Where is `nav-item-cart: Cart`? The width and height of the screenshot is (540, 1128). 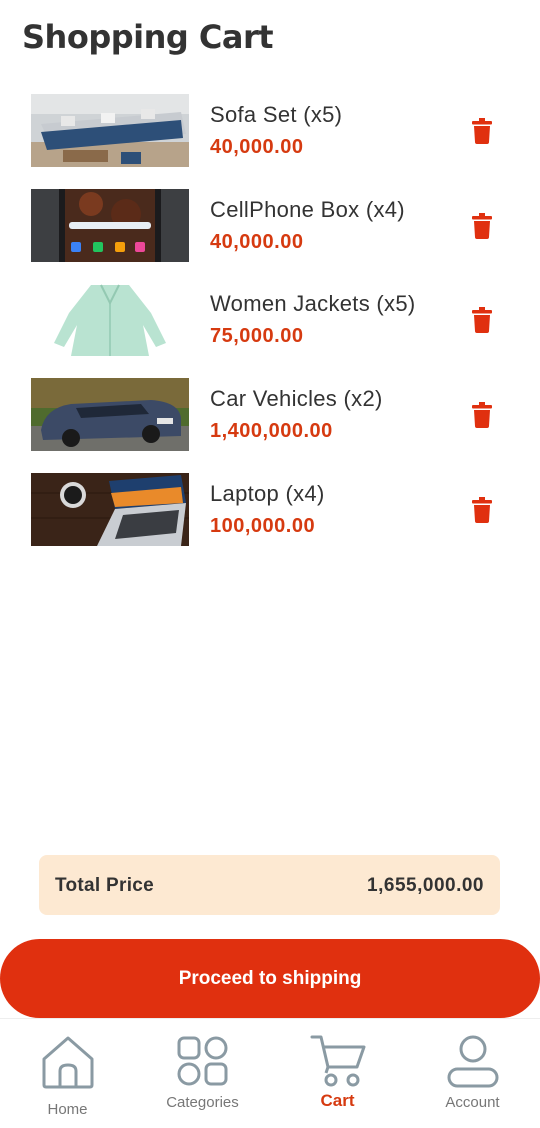
nav-item-cart: Cart is located at coordinates (337, 1073).